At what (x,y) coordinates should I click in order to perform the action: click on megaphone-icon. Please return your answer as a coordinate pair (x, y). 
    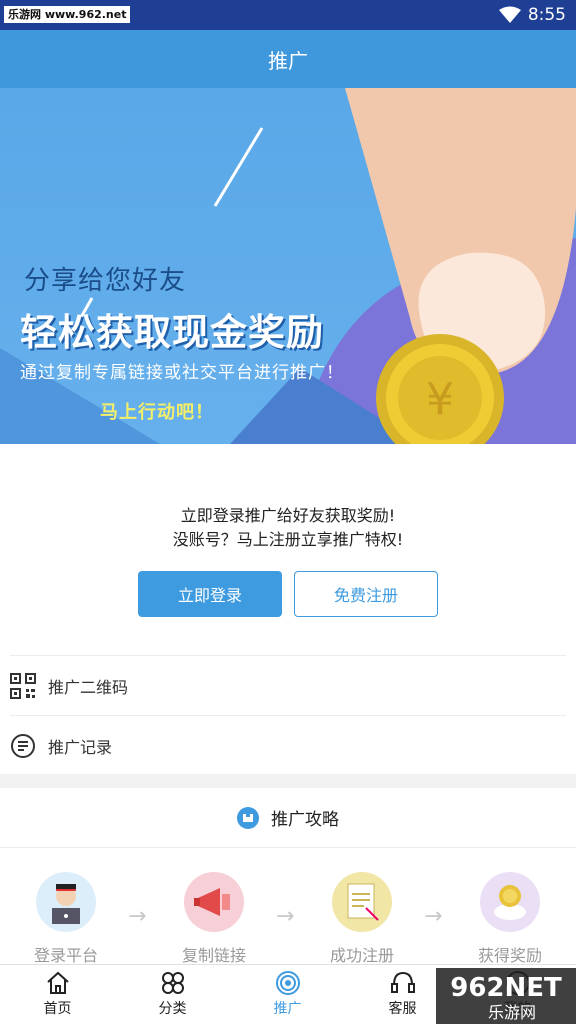
    Looking at the image, I should click on (214, 902).